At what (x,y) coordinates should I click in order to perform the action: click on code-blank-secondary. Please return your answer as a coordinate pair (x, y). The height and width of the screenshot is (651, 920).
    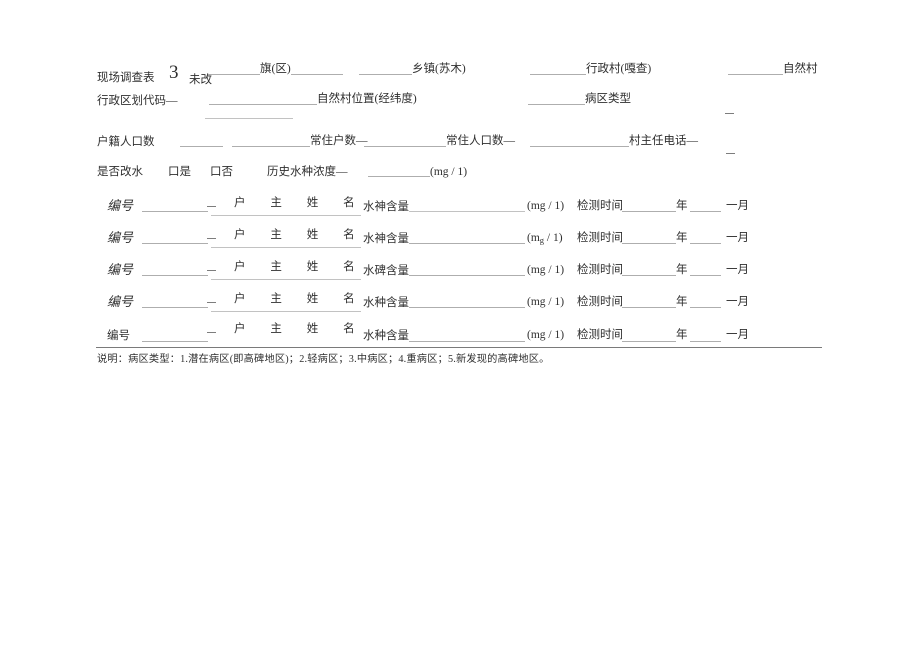
    Looking at the image, I should click on (249, 118).